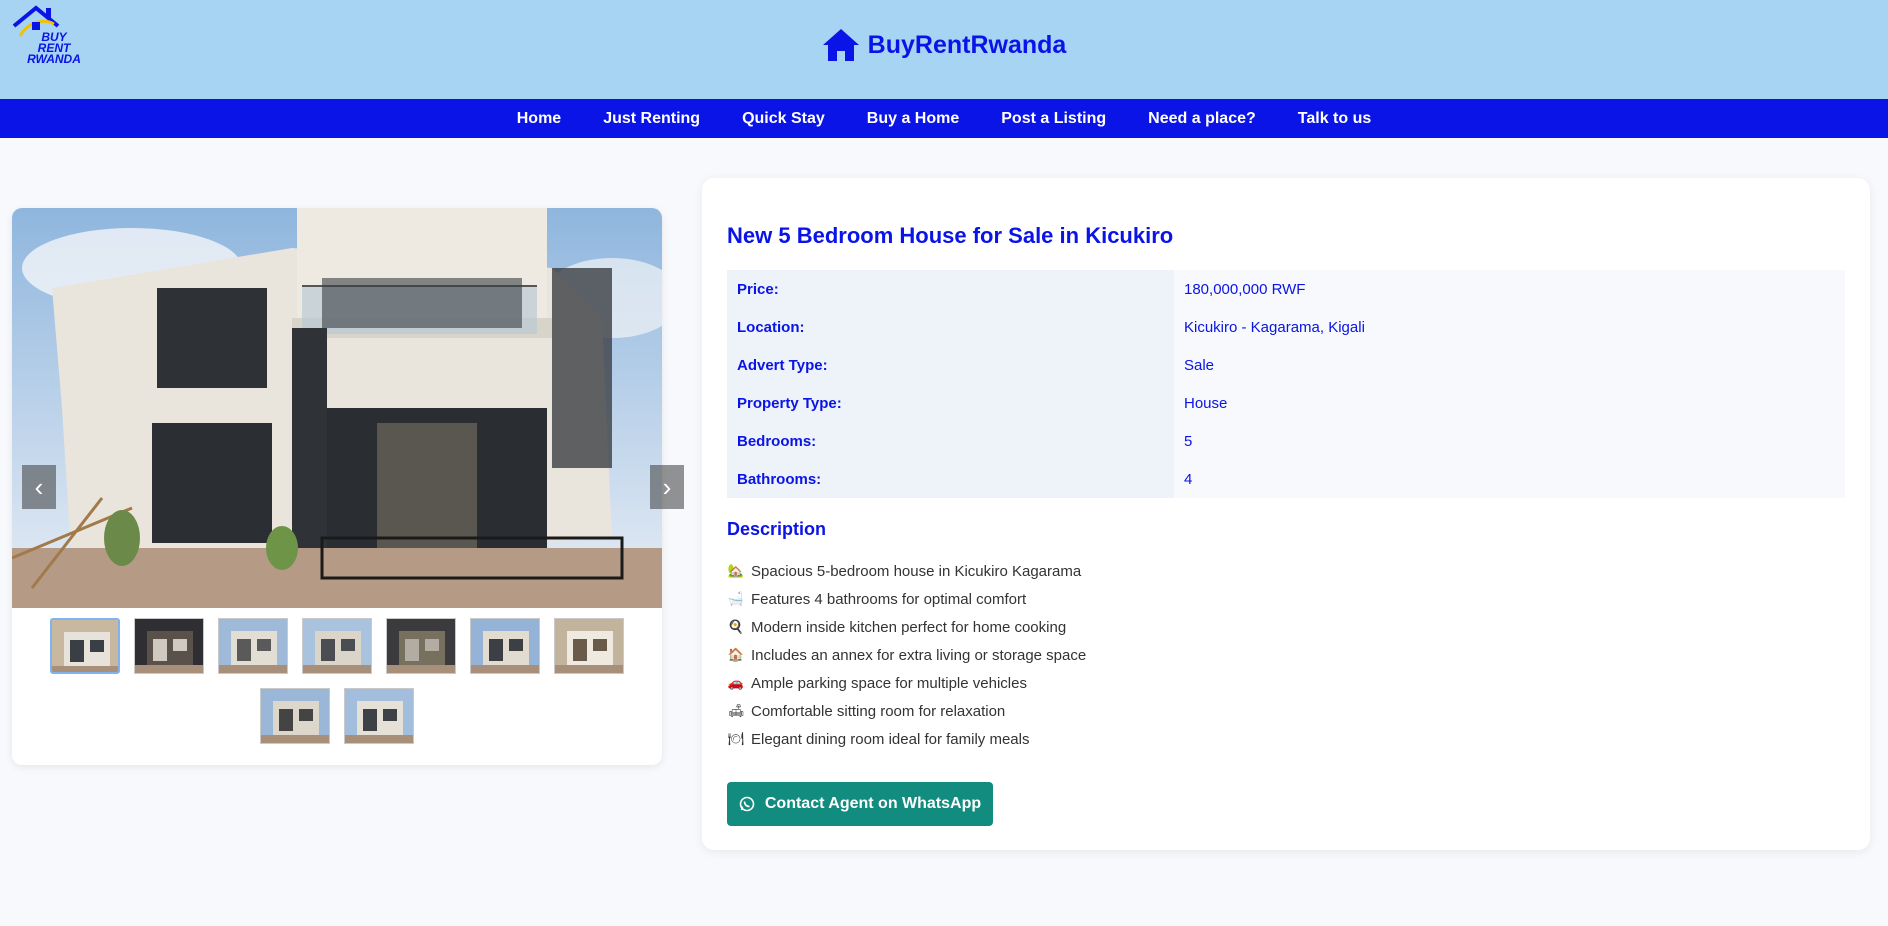 The height and width of the screenshot is (926, 1888). What do you see at coordinates (1509, 479) in the screenshot?
I see `info-value: 4` at bounding box center [1509, 479].